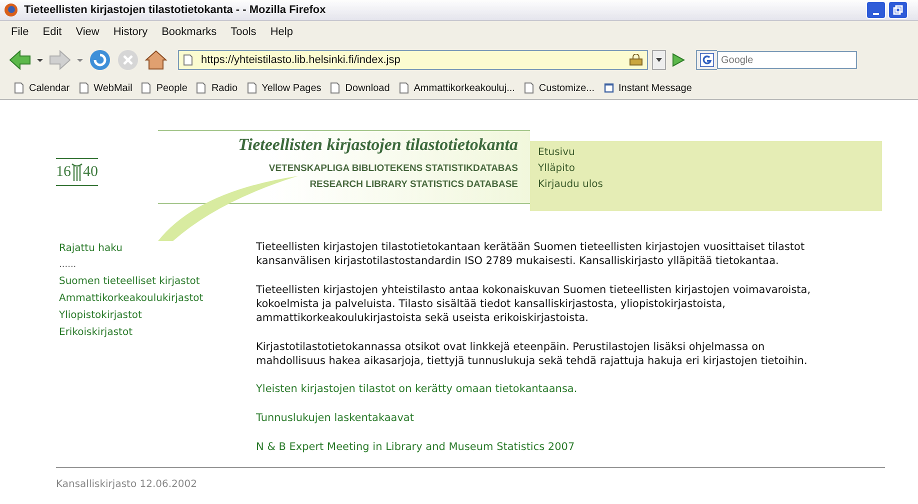  What do you see at coordinates (284, 88) in the screenshot?
I see `bookmark-item: Yellow Pages` at bounding box center [284, 88].